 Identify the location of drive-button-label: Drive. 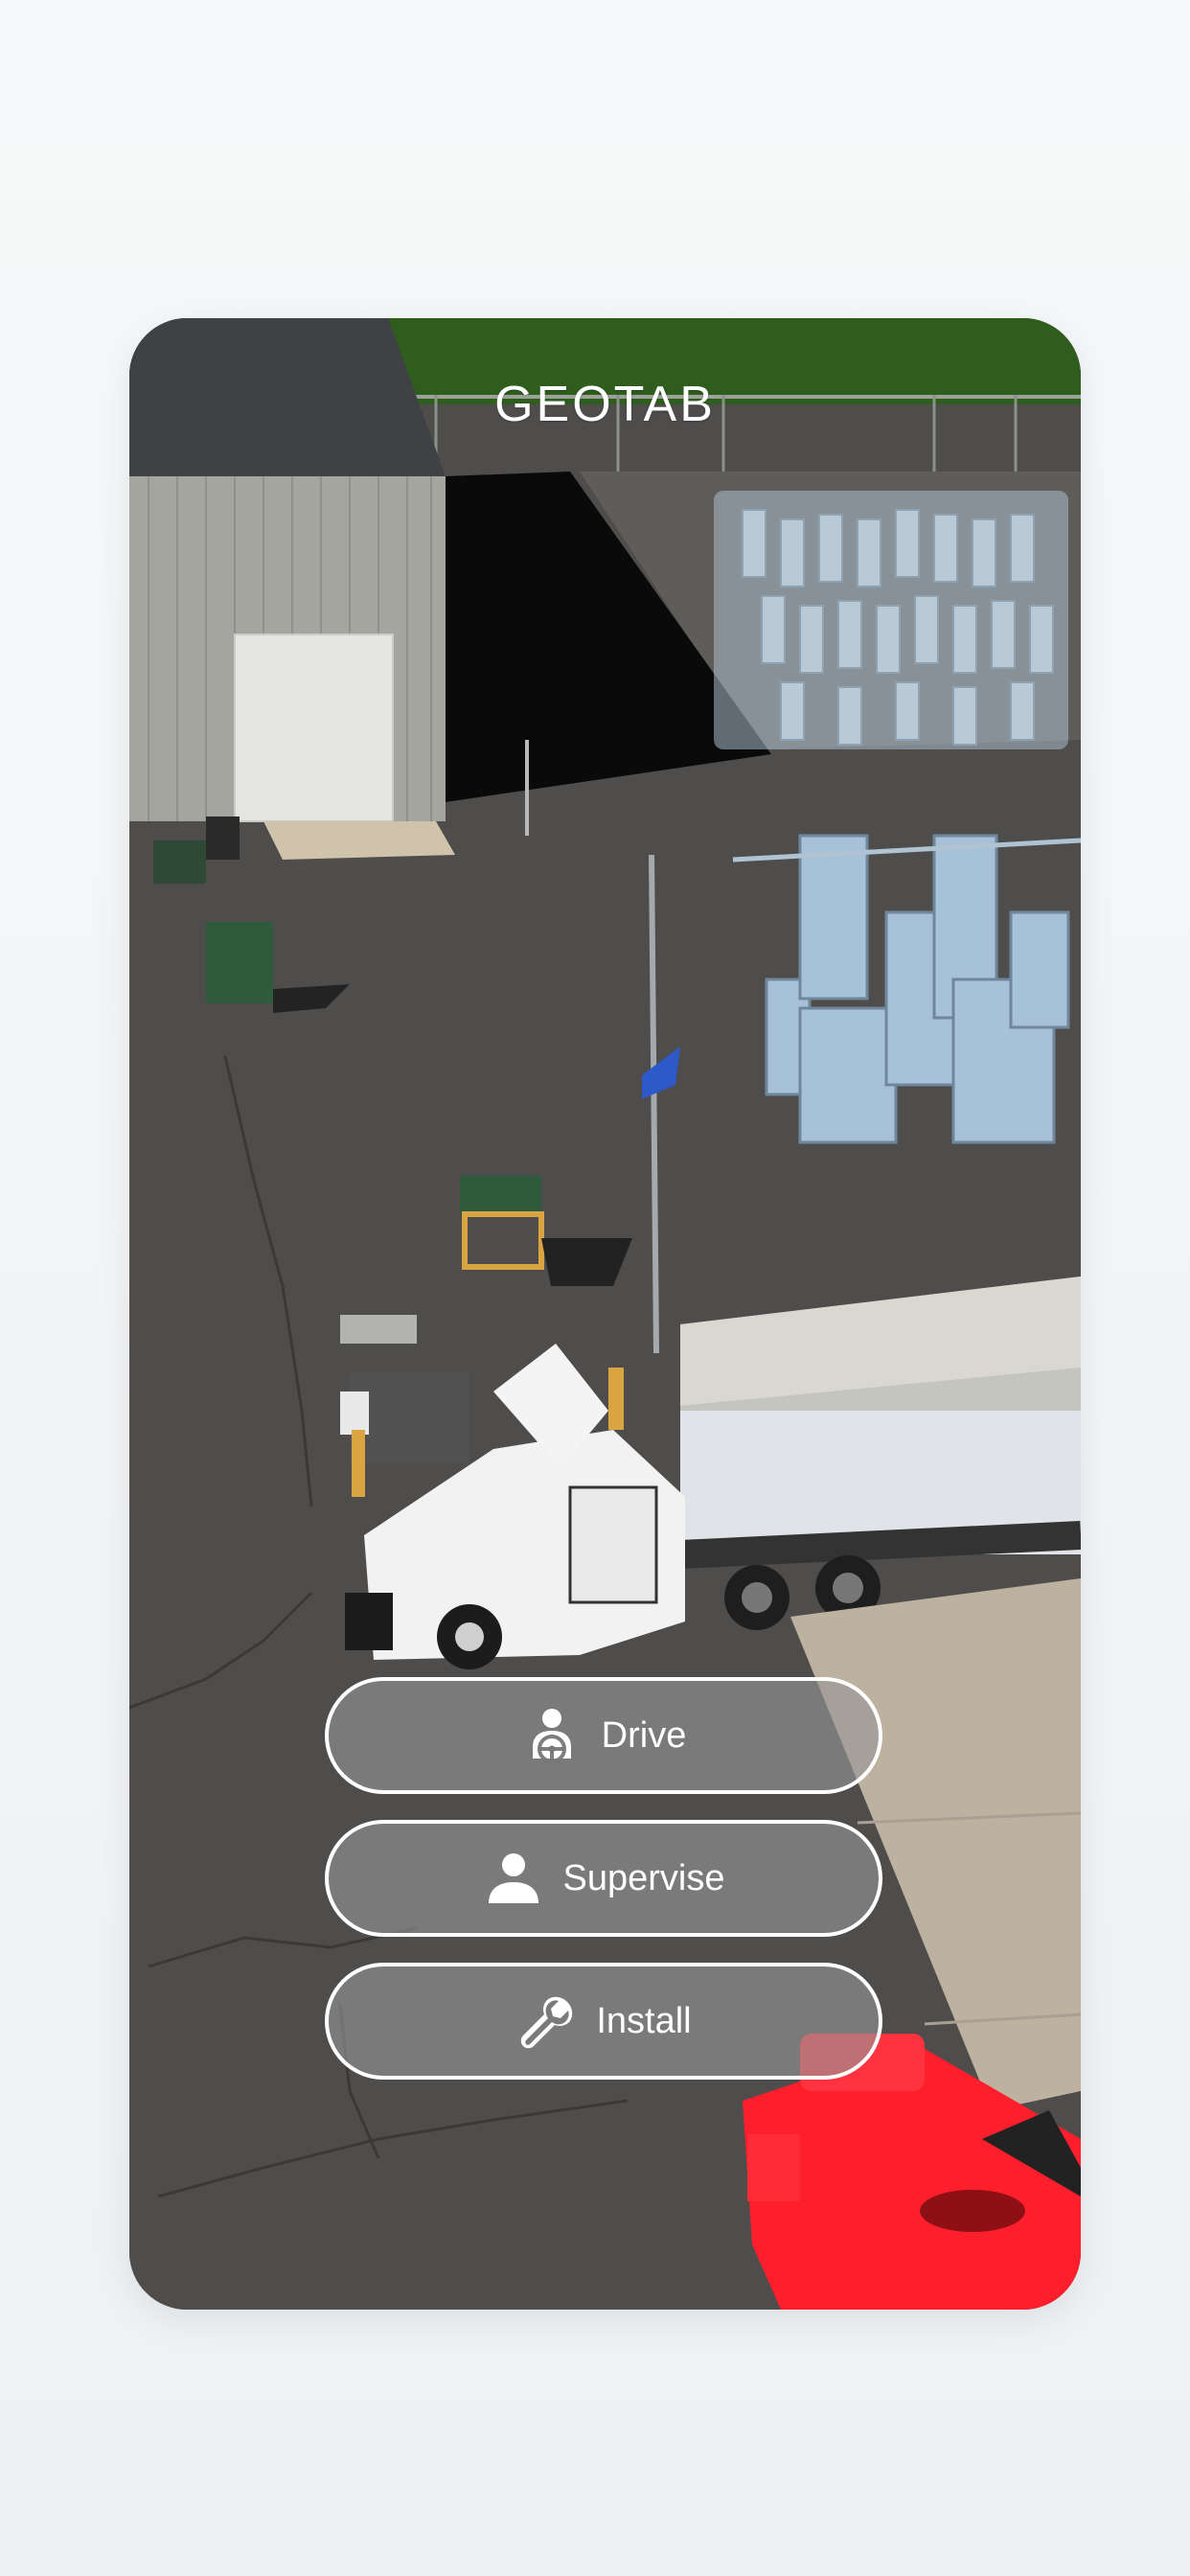
(644, 1735).